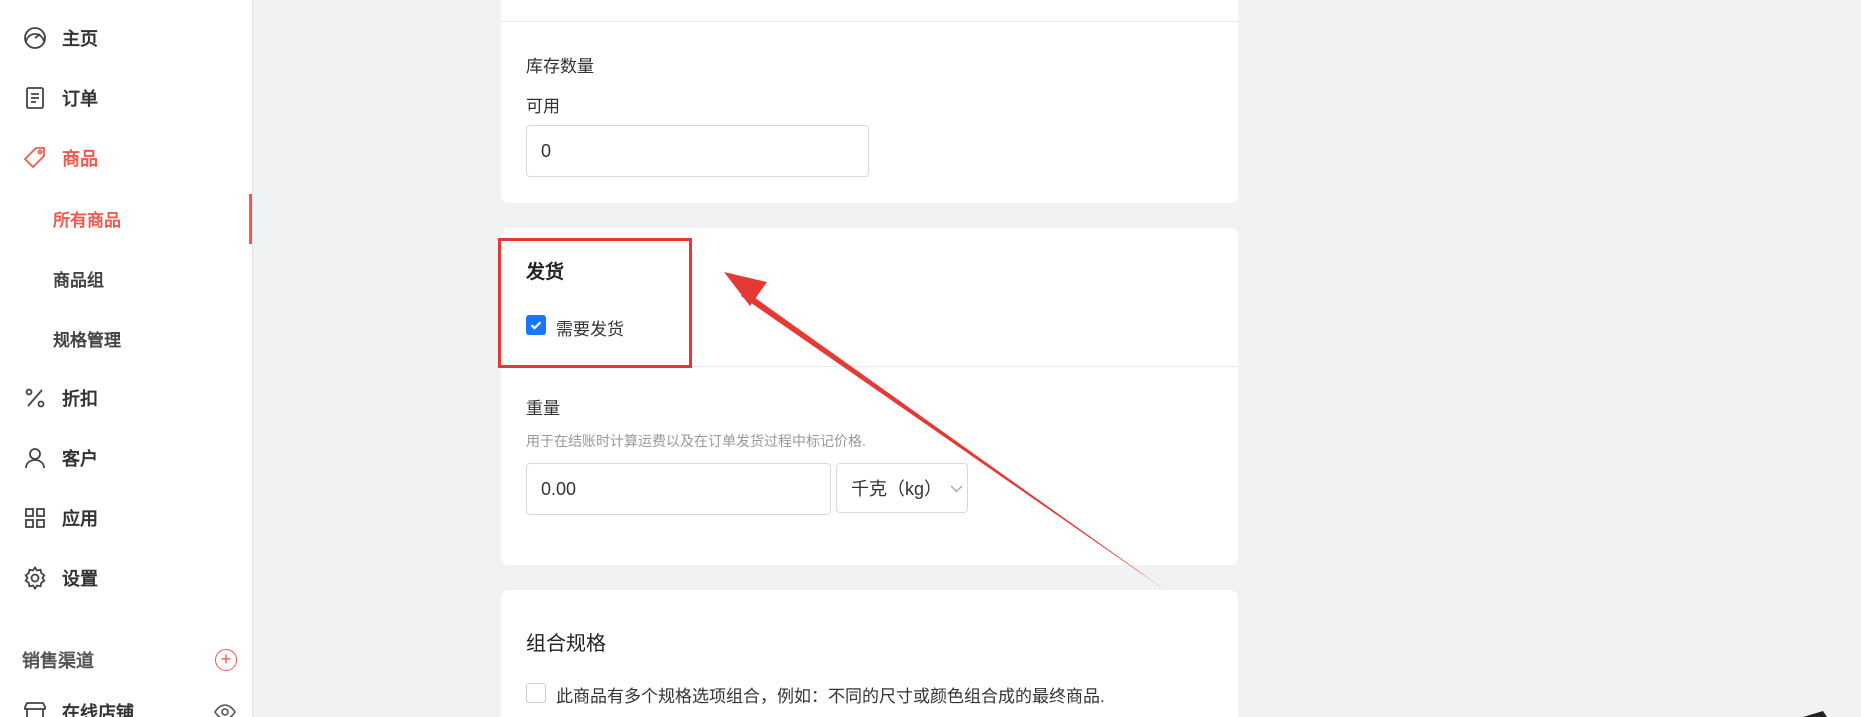  I want to click on tag-icon, so click(35, 158).